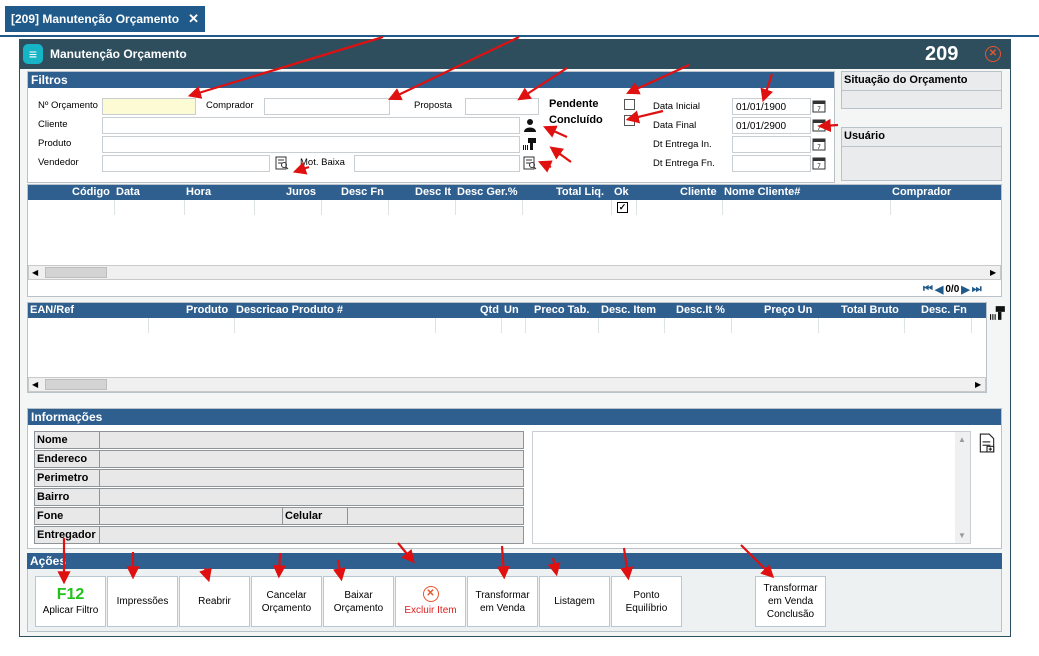 This screenshot has width=1039, height=656. I want to click on col-codigo: Código, so click(91, 192).